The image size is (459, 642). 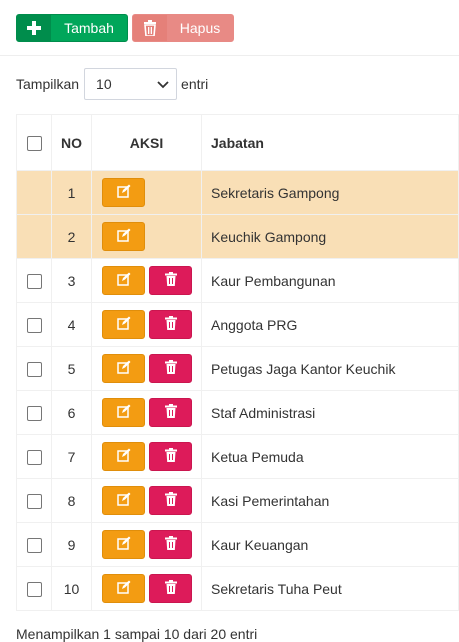 What do you see at coordinates (71, 324) in the screenshot?
I see `row-number: 4` at bounding box center [71, 324].